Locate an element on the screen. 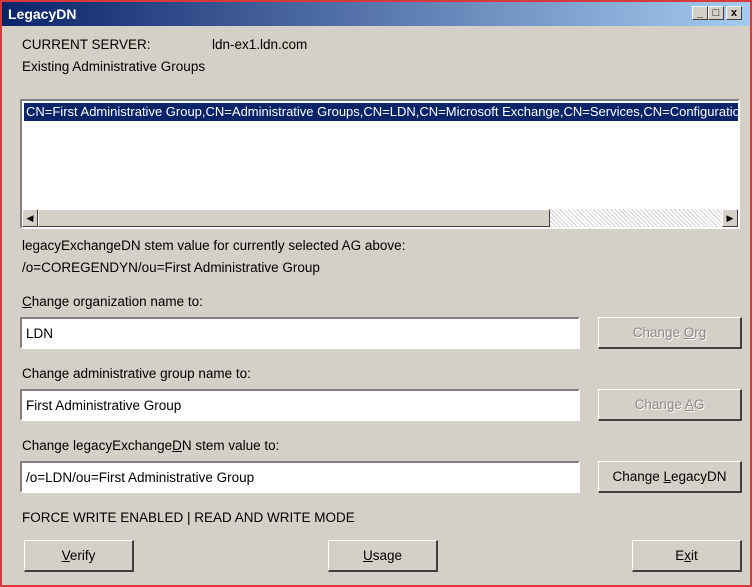 The image size is (752, 587). org-name-label: Change organization name to: is located at coordinates (112, 301).